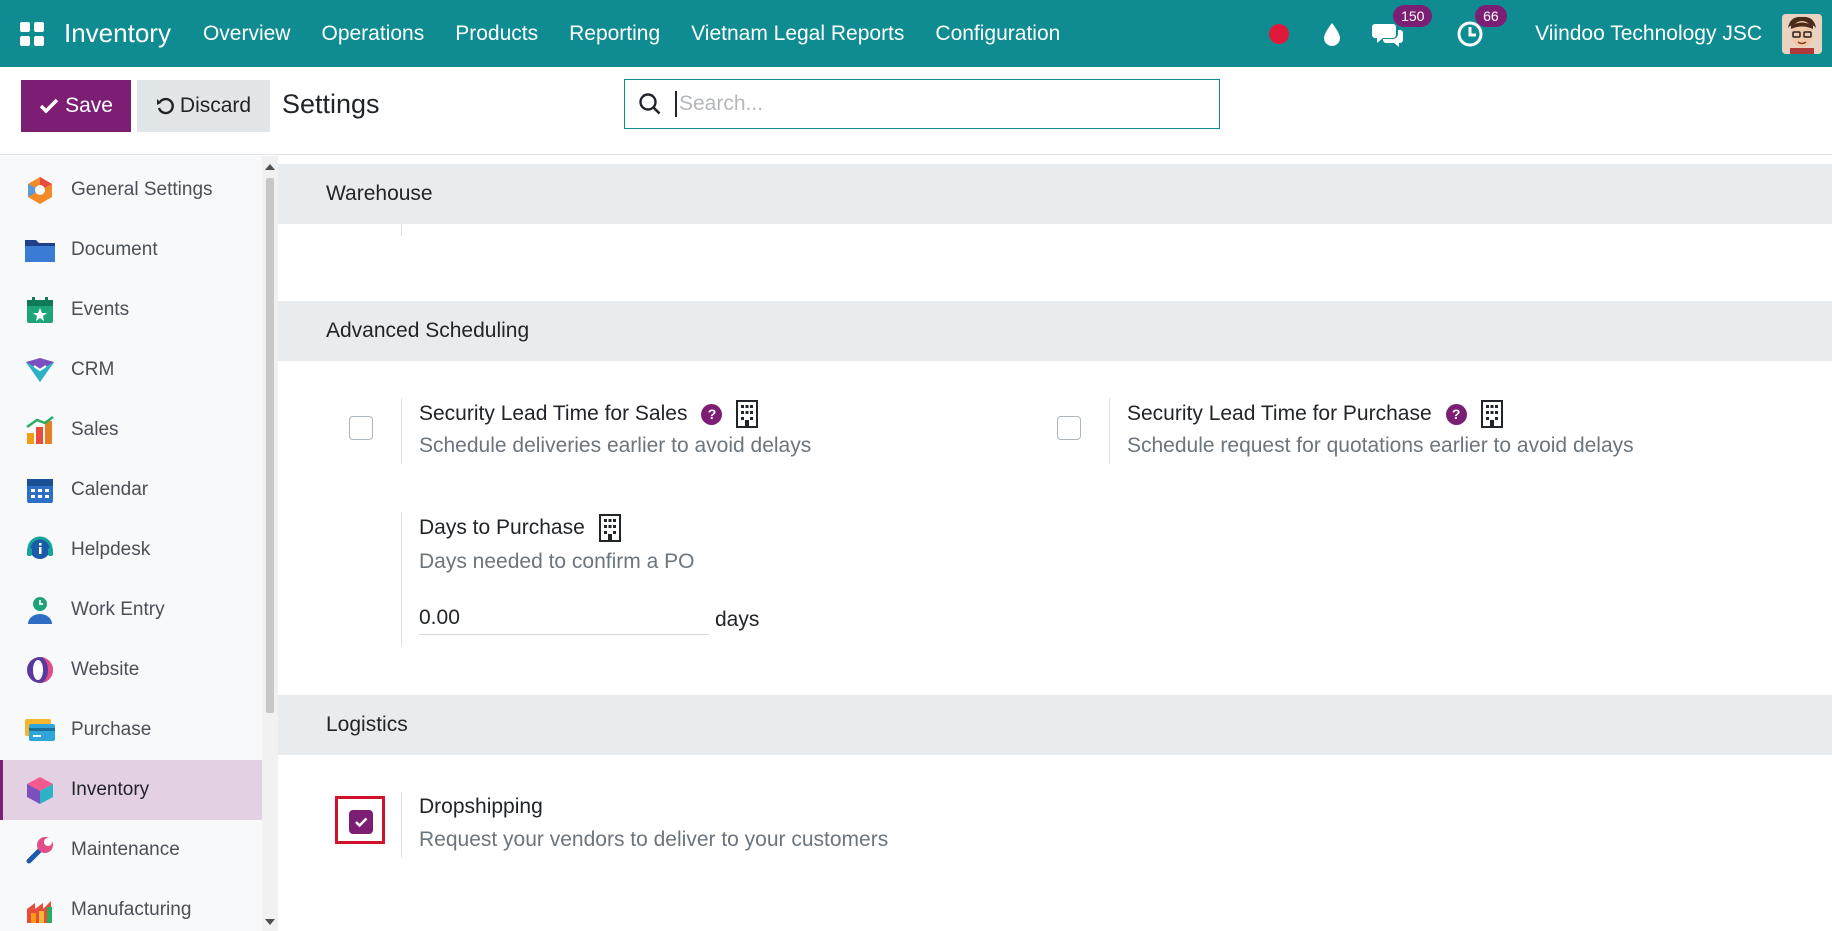  I want to click on menu-configuration: Configuration, so click(997, 34).